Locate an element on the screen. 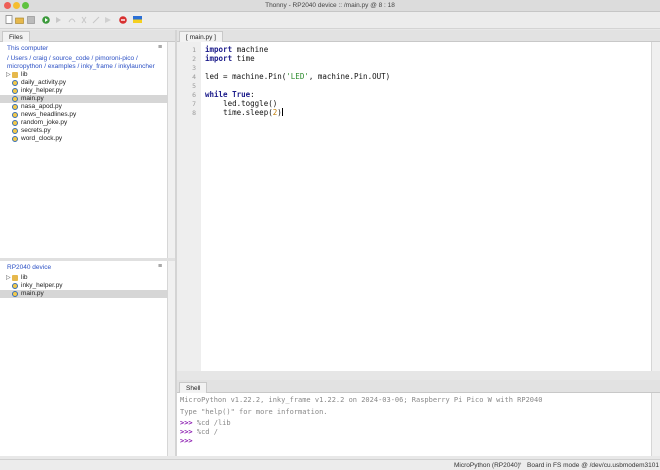  device-mode-status: Board in FS mode @ /dev/cu.usbmodem3101 is located at coordinates (593, 465).